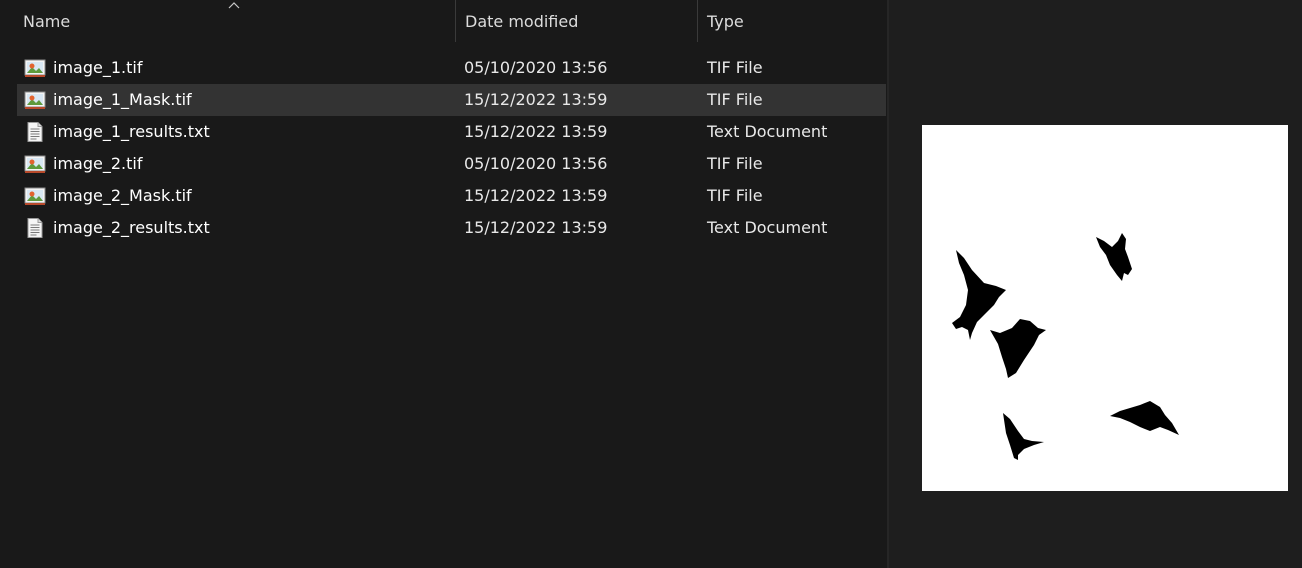 This screenshot has height=568, width=1302. Describe the element at coordinates (725, 21) in the screenshot. I see `column-header-type-label: Type` at that location.